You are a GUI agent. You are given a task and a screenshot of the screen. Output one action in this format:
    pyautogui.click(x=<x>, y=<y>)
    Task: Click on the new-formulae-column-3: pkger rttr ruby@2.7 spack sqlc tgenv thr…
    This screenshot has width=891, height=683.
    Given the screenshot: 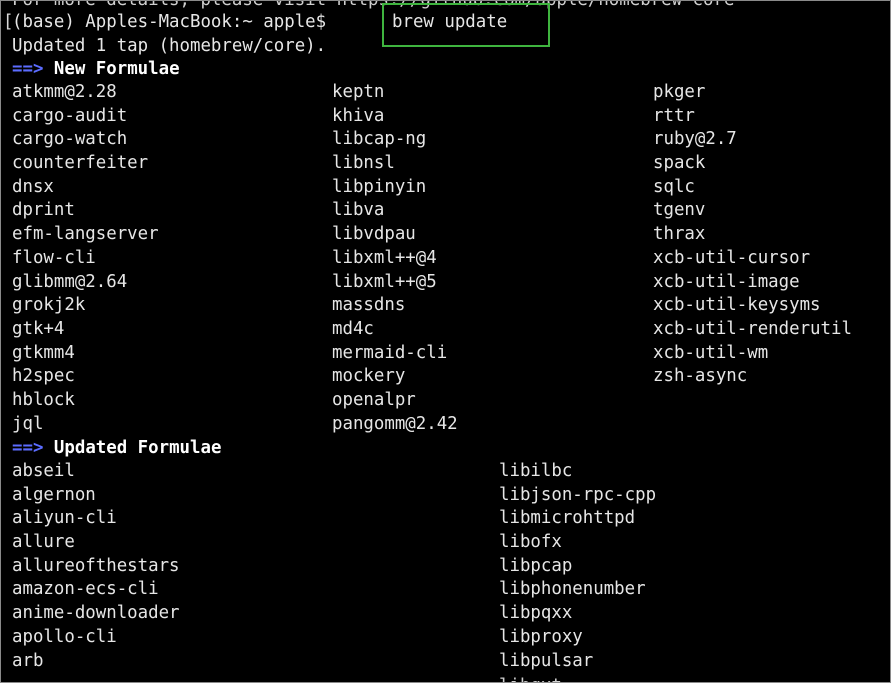 What is the action you would take?
    pyautogui.click(x=752, y=235)
    